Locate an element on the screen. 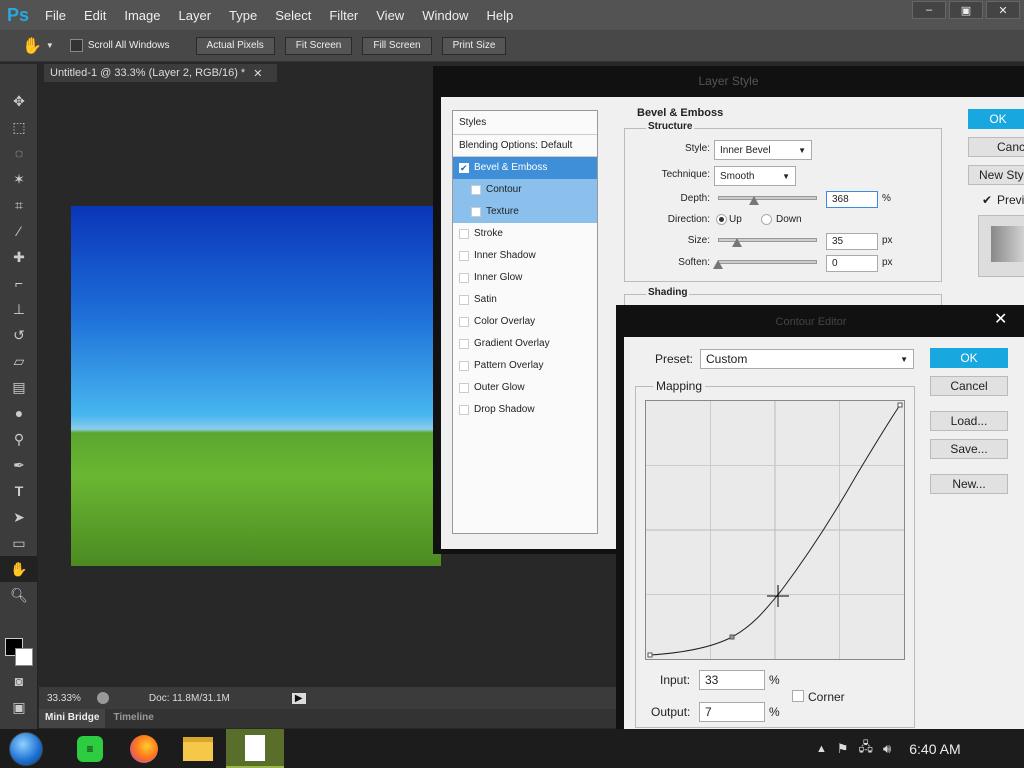 The height and width of the screenshot is (768, 1024). style-item-inner-shadow: Inner Shadow is located at coordinates (525, 256).